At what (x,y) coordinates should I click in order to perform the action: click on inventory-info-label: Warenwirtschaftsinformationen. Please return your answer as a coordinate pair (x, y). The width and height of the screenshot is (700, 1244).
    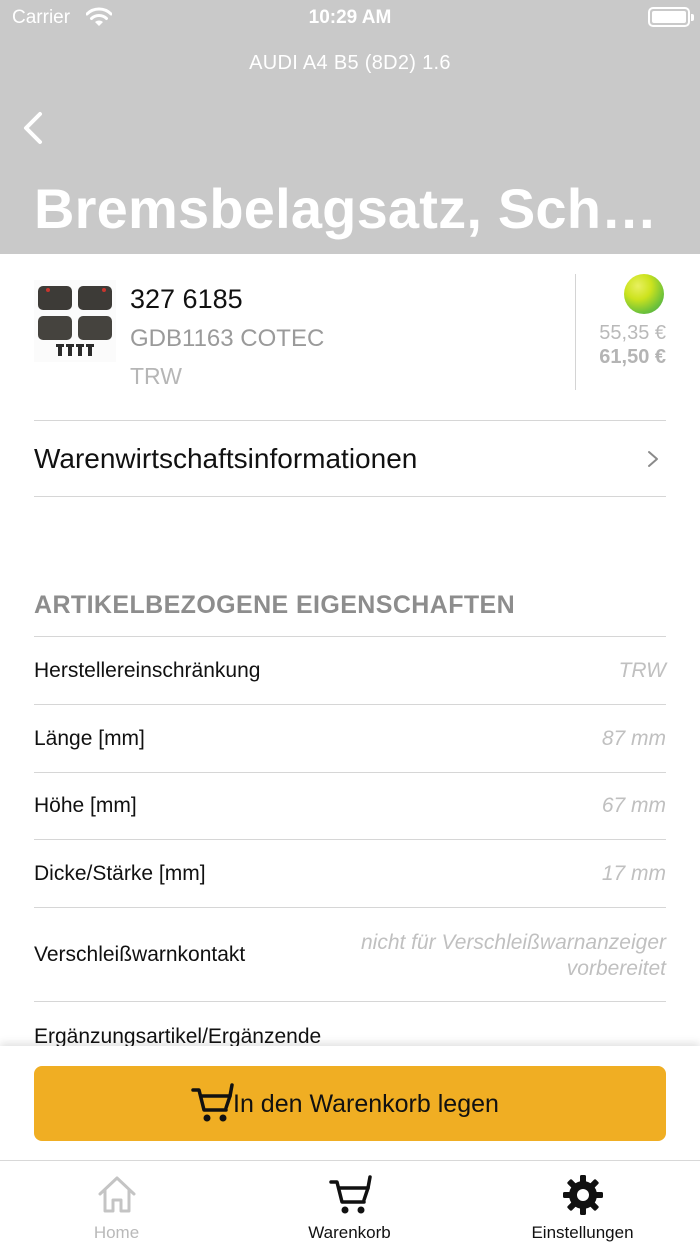
    Looking at the image, I should click on (226, 458).